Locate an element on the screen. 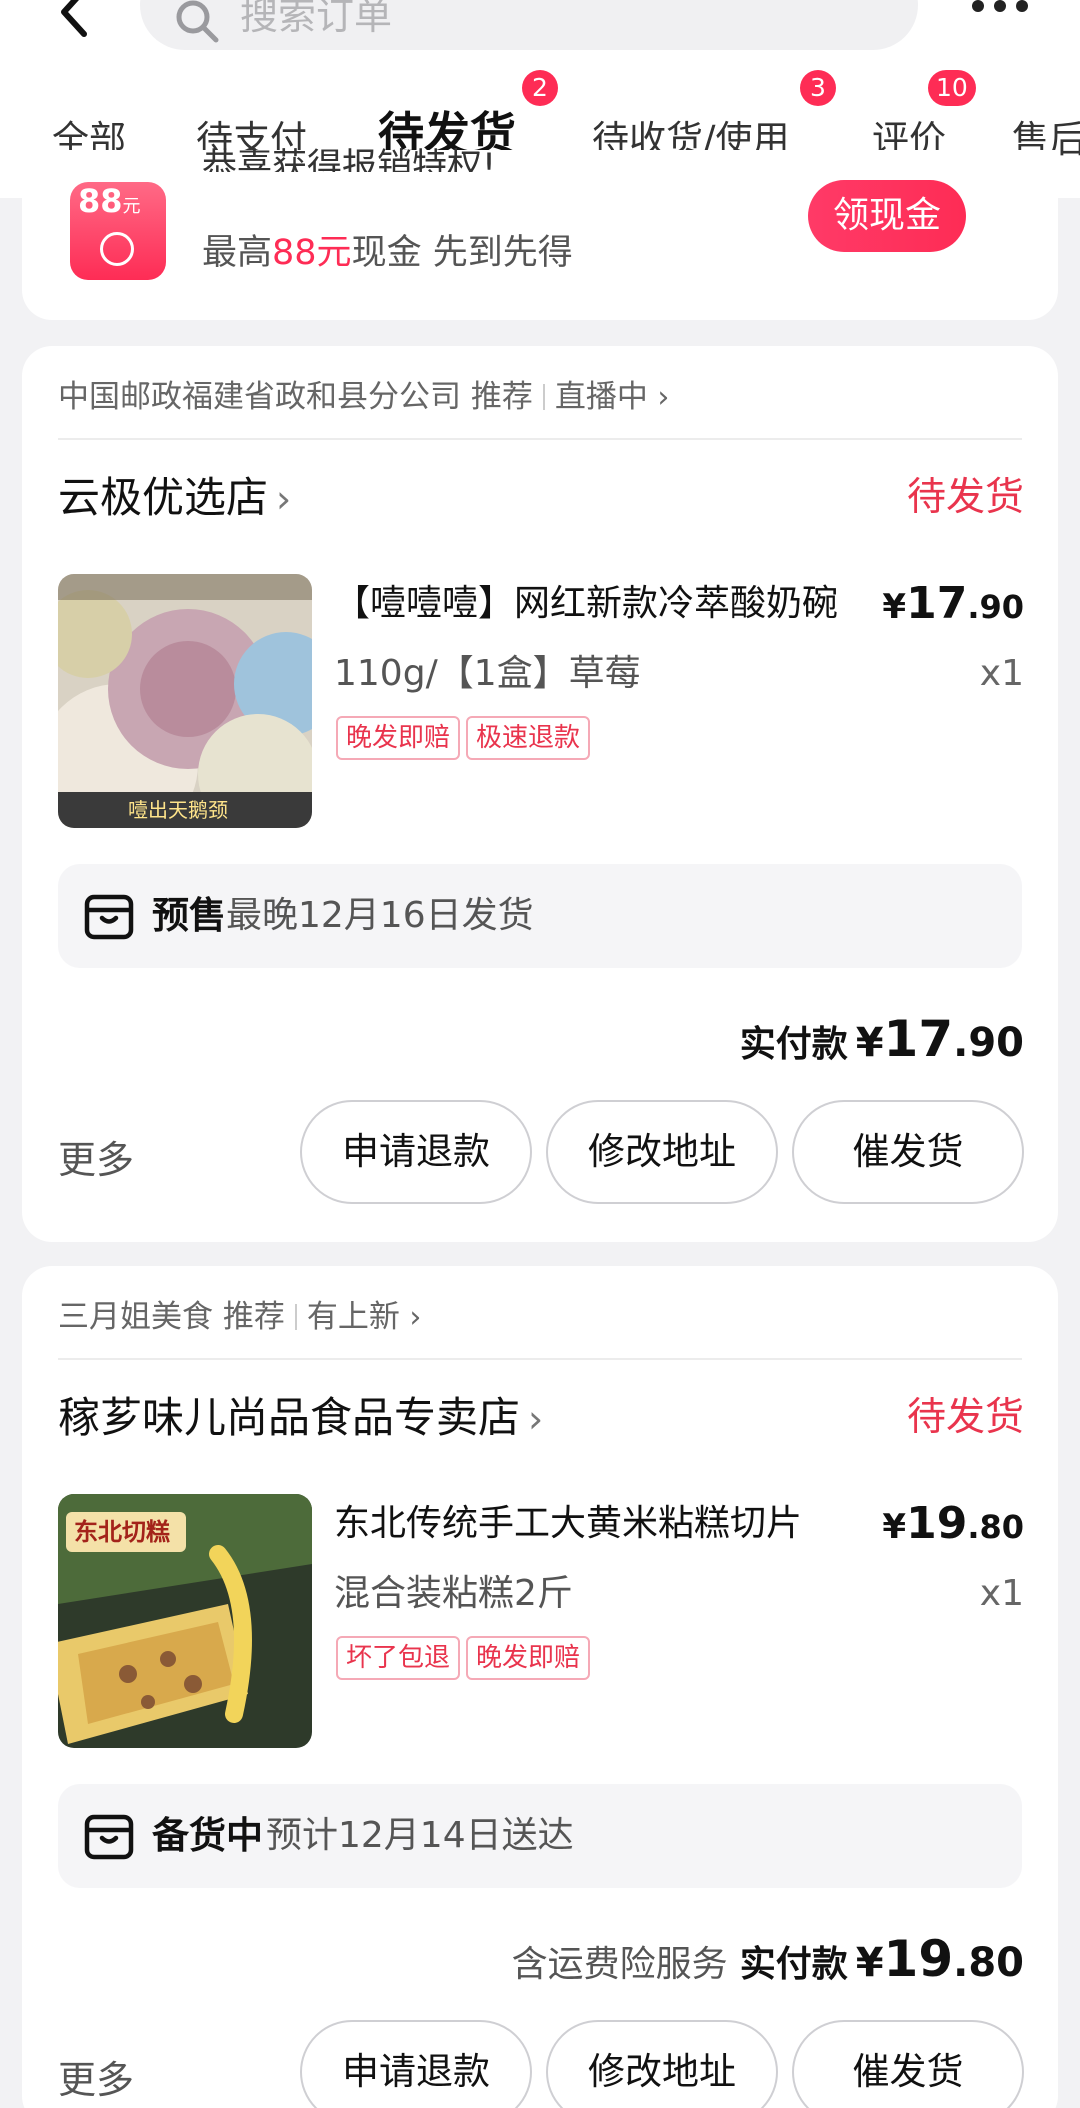  order-source: 三月姐美食 推荐 有上新 › is located at coordinates (239, 1317).